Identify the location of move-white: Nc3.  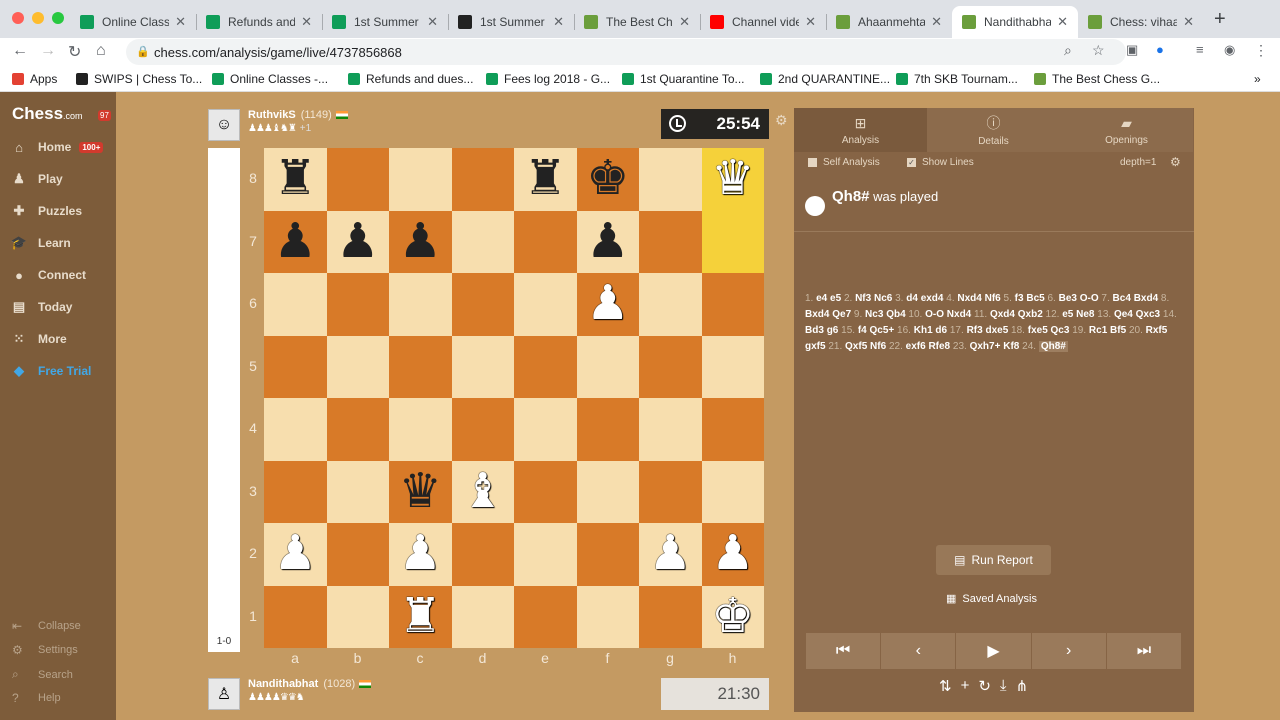
(874, 314).